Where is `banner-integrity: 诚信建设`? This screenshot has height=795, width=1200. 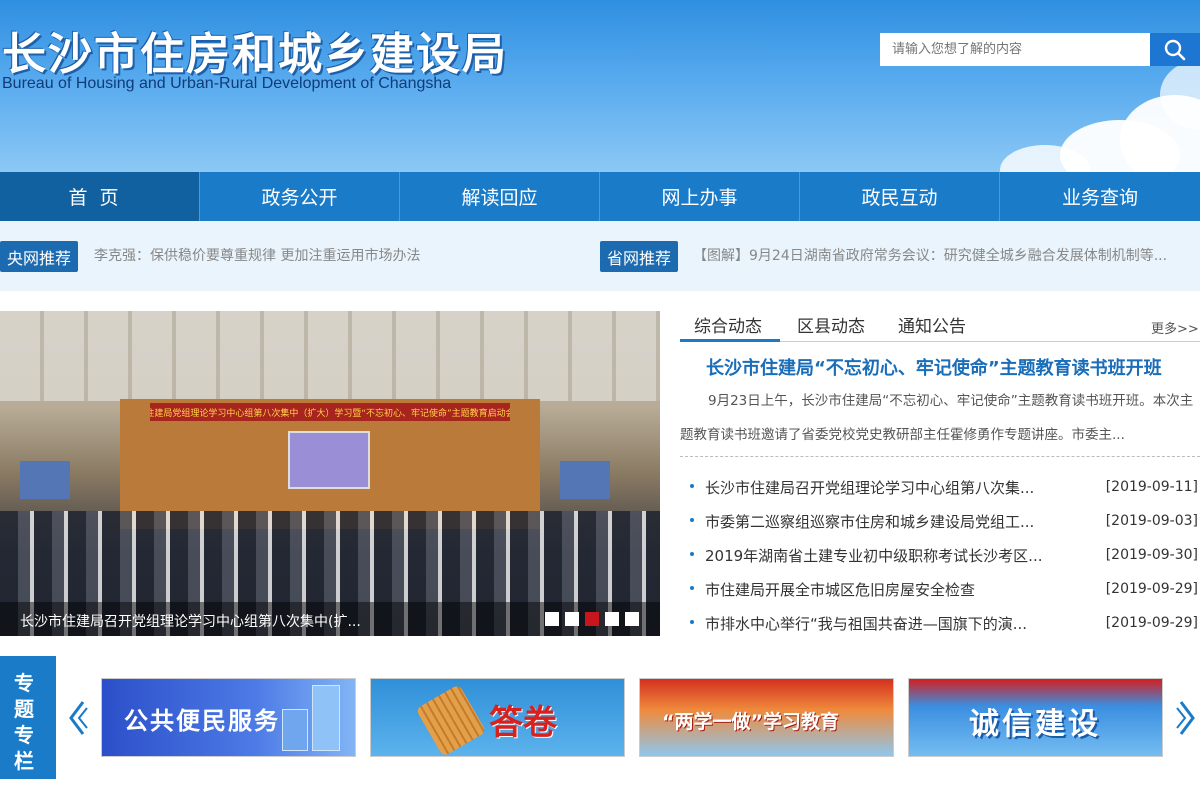
banner-integrity: 诚信建设 is located at coordinates (1035, 717).